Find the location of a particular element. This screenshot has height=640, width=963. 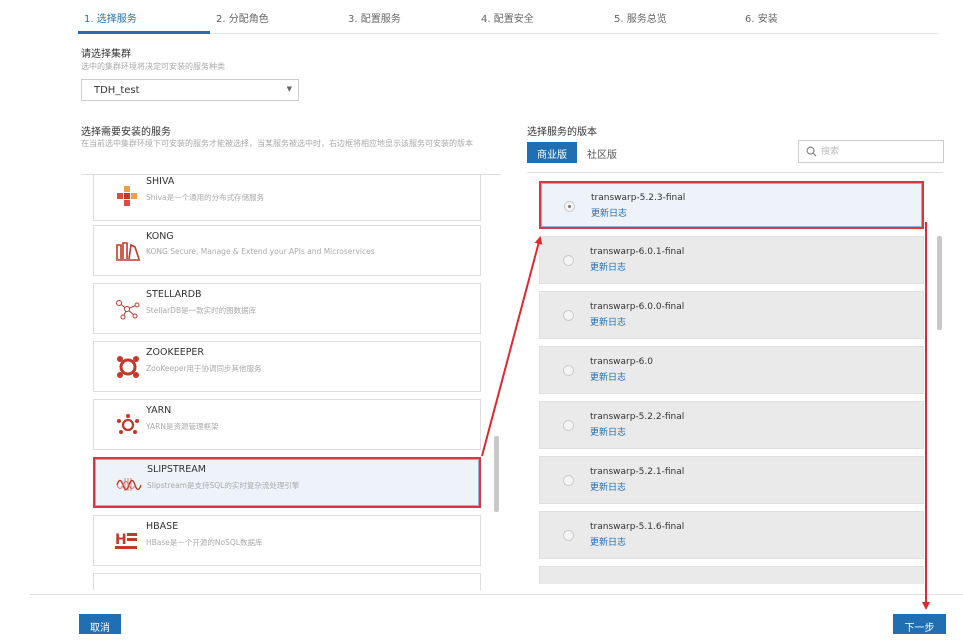

version-card: transwarp-5.2.2-final 更新日志 is located at coordinates (731, 425).